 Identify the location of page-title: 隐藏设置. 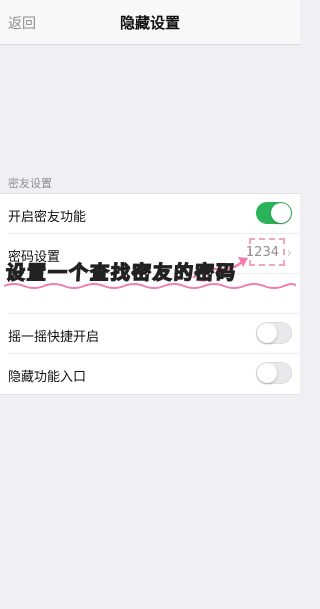
(149, 23).